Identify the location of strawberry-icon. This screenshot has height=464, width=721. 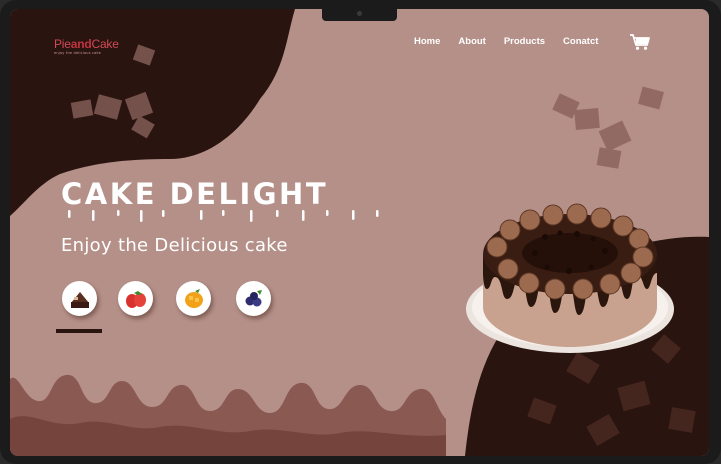
(135, 299).